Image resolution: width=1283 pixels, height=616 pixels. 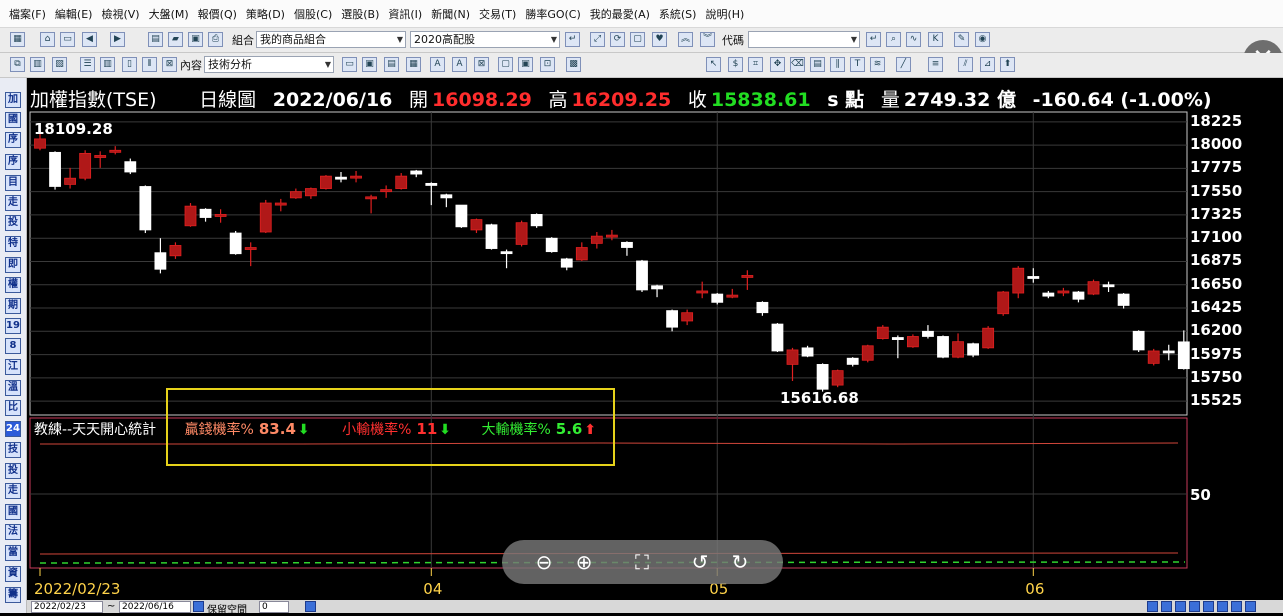 What do you see at coordinates (1222, 606) in the screenshot?
I see `undo-icon` at bounding box center [1222, 606].